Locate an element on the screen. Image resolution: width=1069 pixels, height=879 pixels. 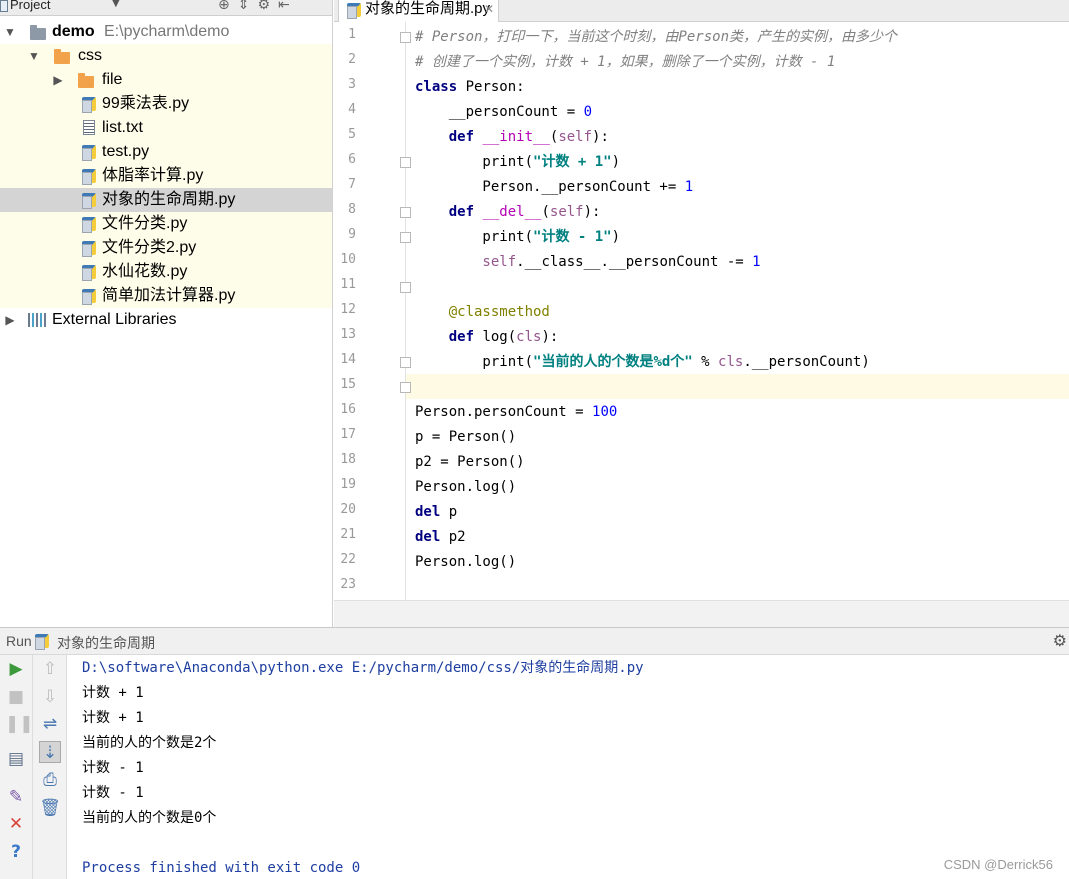
tree-item-file-py: 简单加法计算器.py is located at coordinates (166, 296).